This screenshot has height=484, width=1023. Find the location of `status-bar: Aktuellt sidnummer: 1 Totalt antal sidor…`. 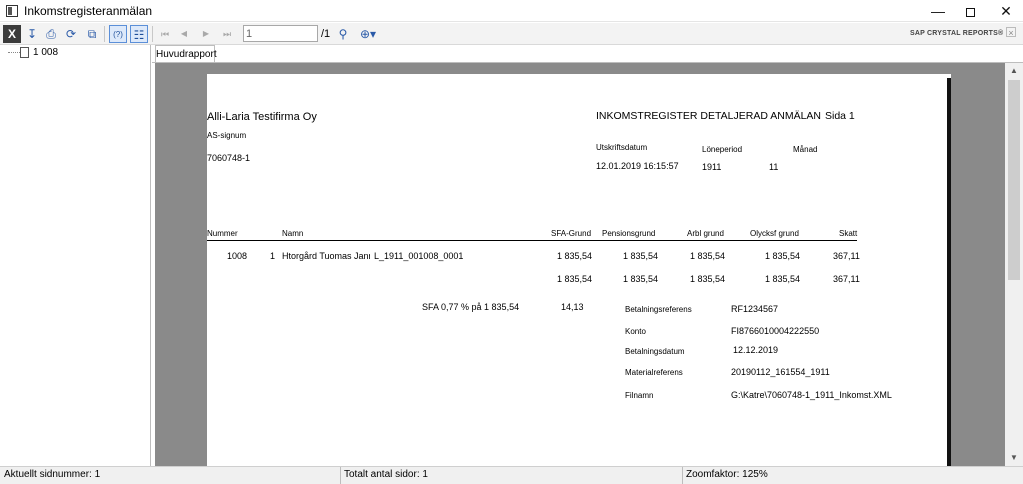

status-bar: Aktuellt sidnummer: 1 Totalt antal sidor… is located at coordinates (511, 475).